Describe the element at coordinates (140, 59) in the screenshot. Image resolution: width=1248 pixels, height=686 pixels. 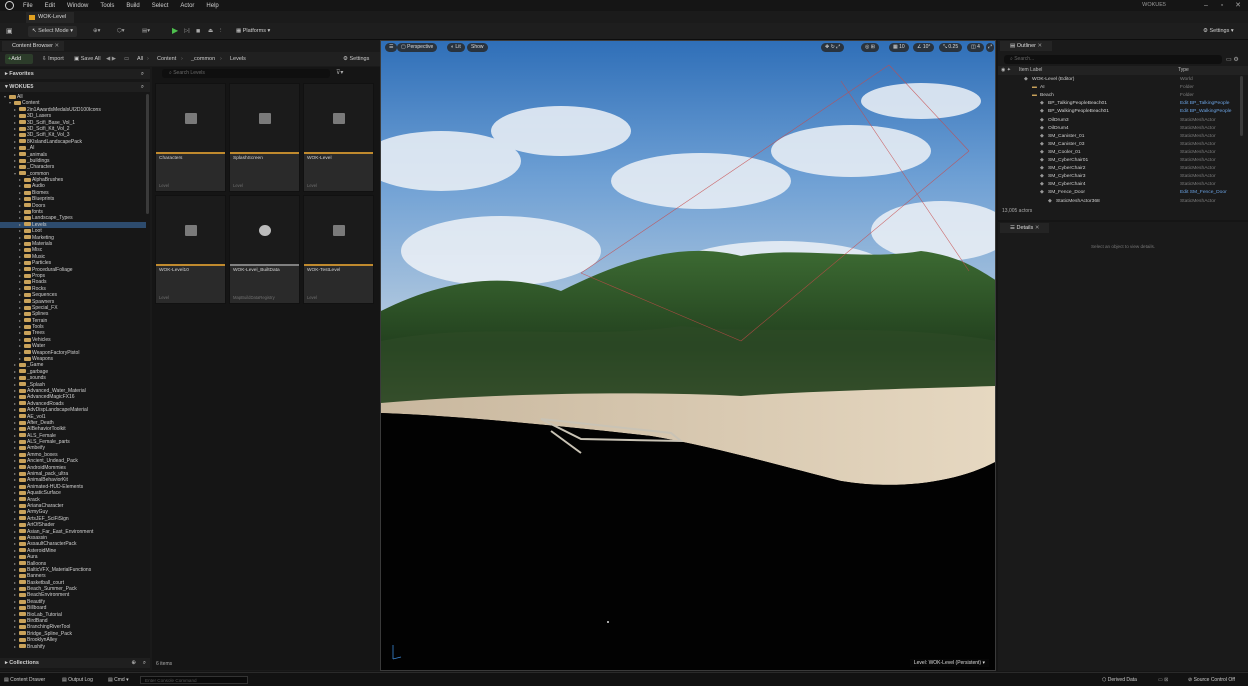
I see `breadcrumb-all: All` at that location.